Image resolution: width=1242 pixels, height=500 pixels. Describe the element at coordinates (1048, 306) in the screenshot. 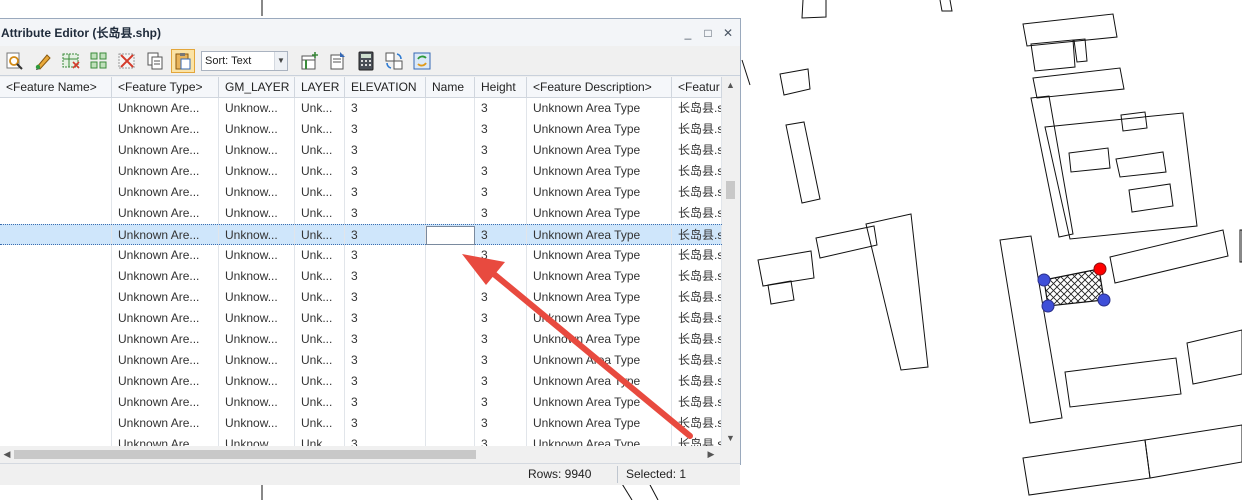

I see `vertex-handle` at that location.